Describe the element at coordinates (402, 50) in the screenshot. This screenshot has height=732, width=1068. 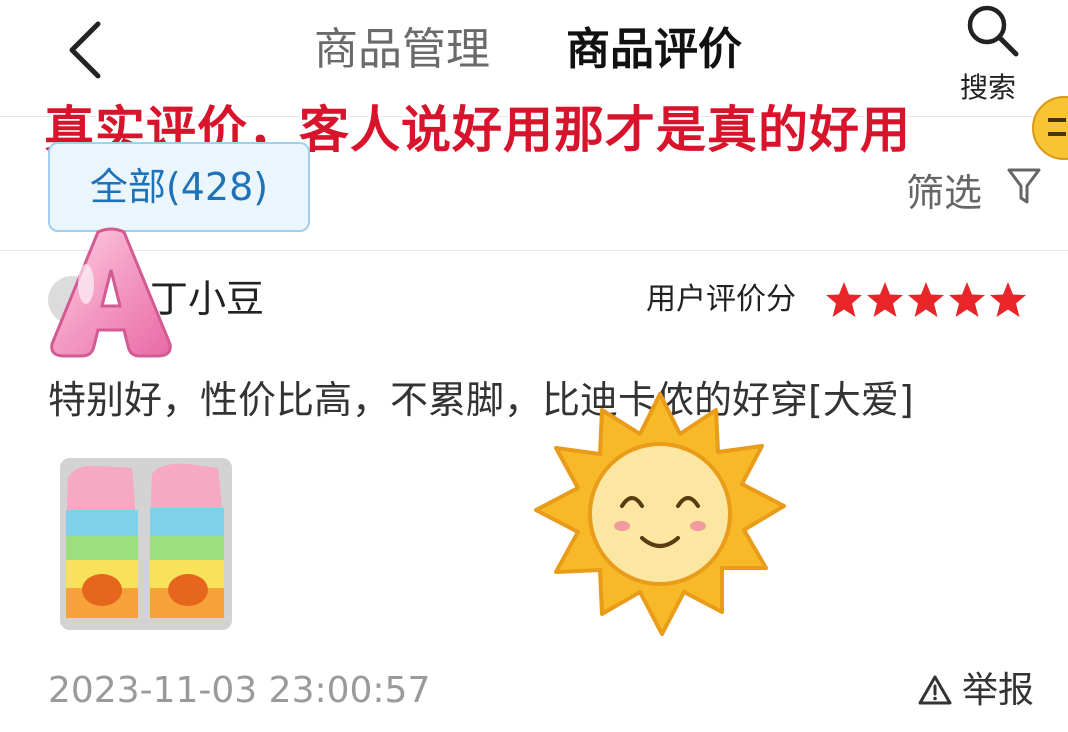
I see `tab-product-management: 商品管理` at that location.